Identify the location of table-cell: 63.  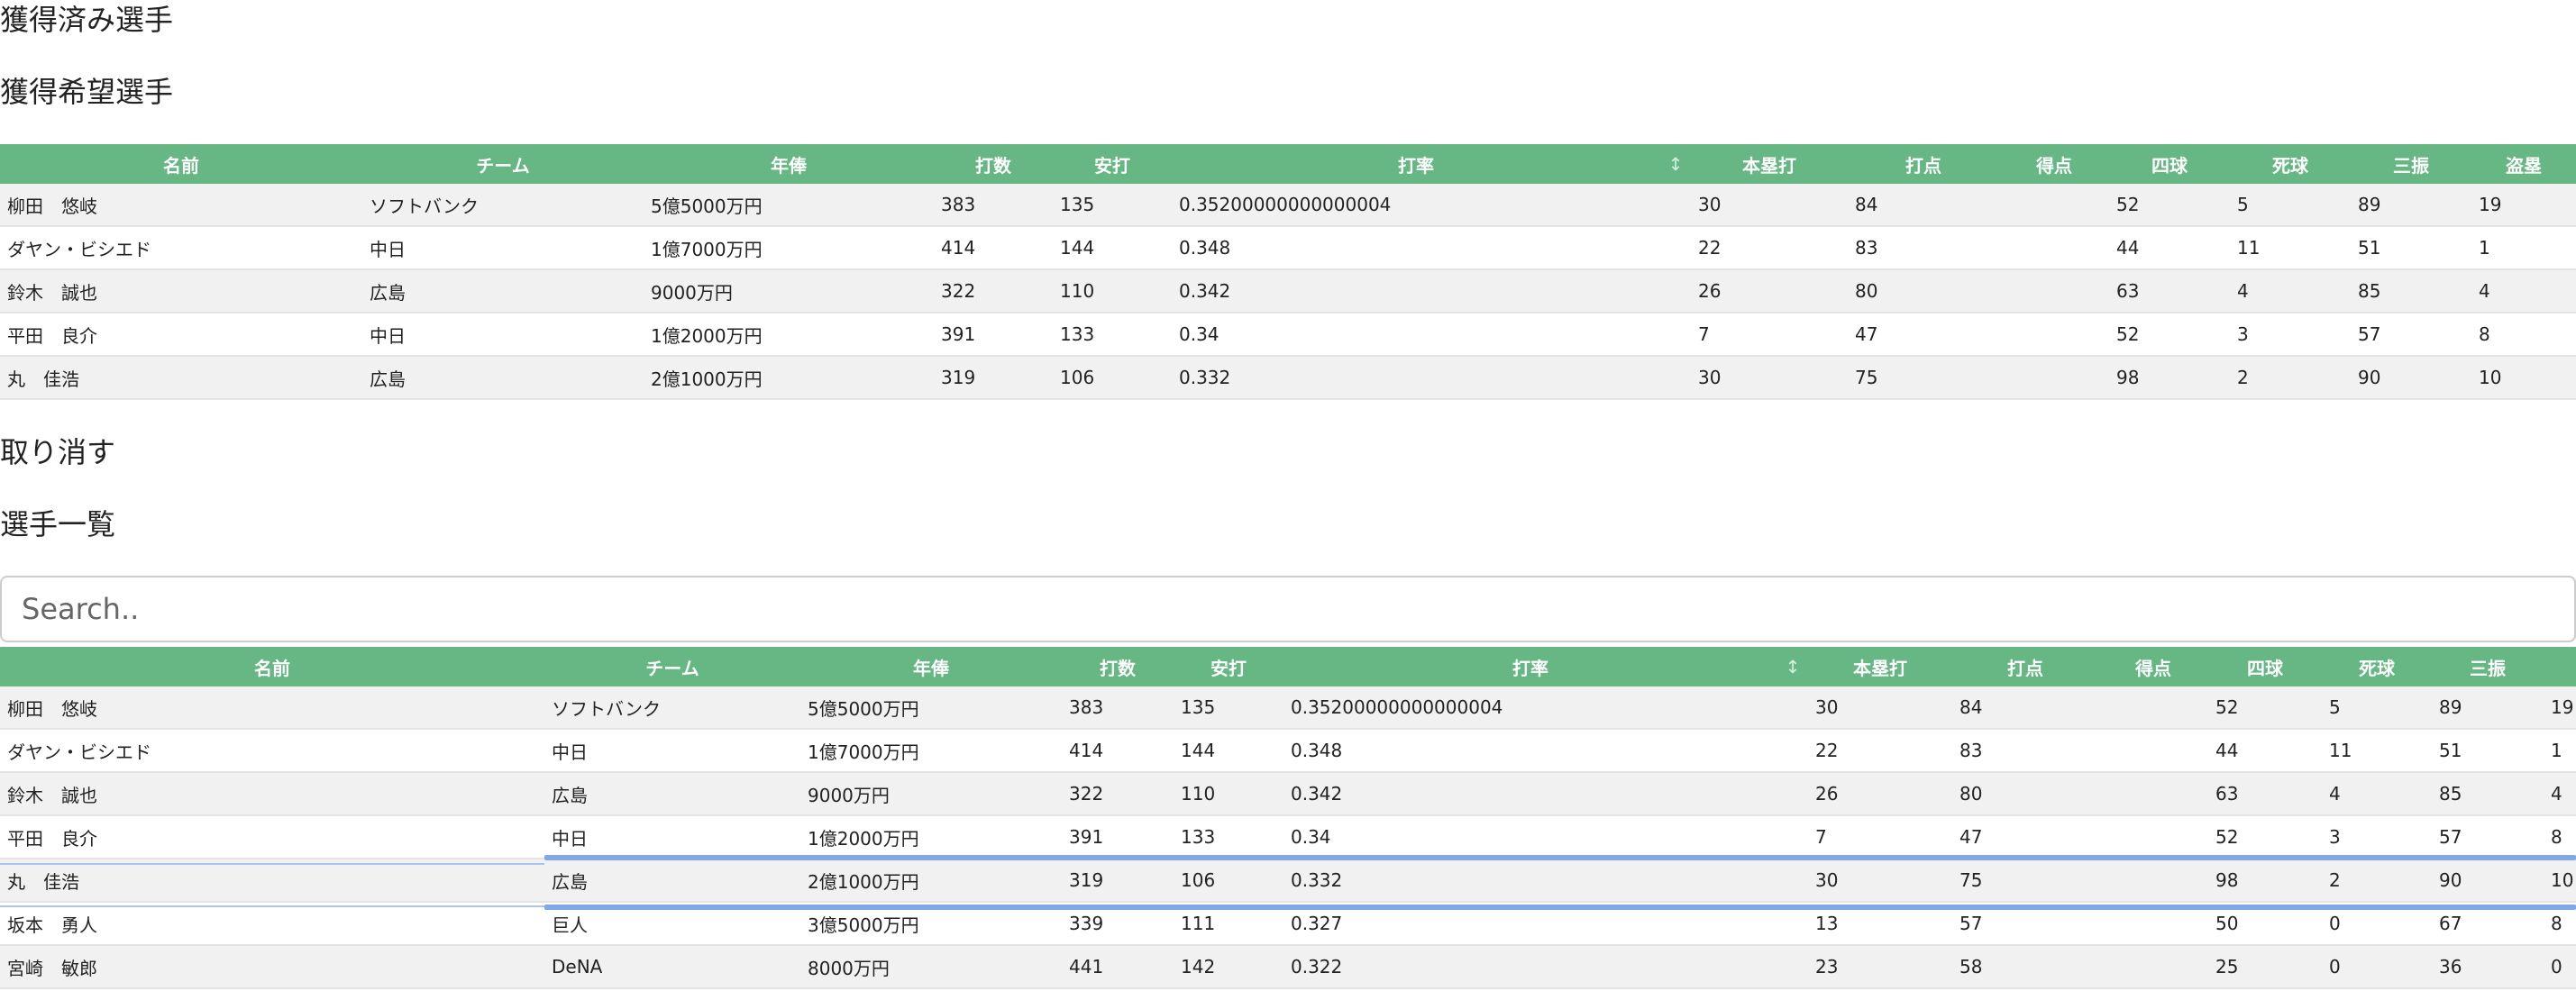
(2265, 794).